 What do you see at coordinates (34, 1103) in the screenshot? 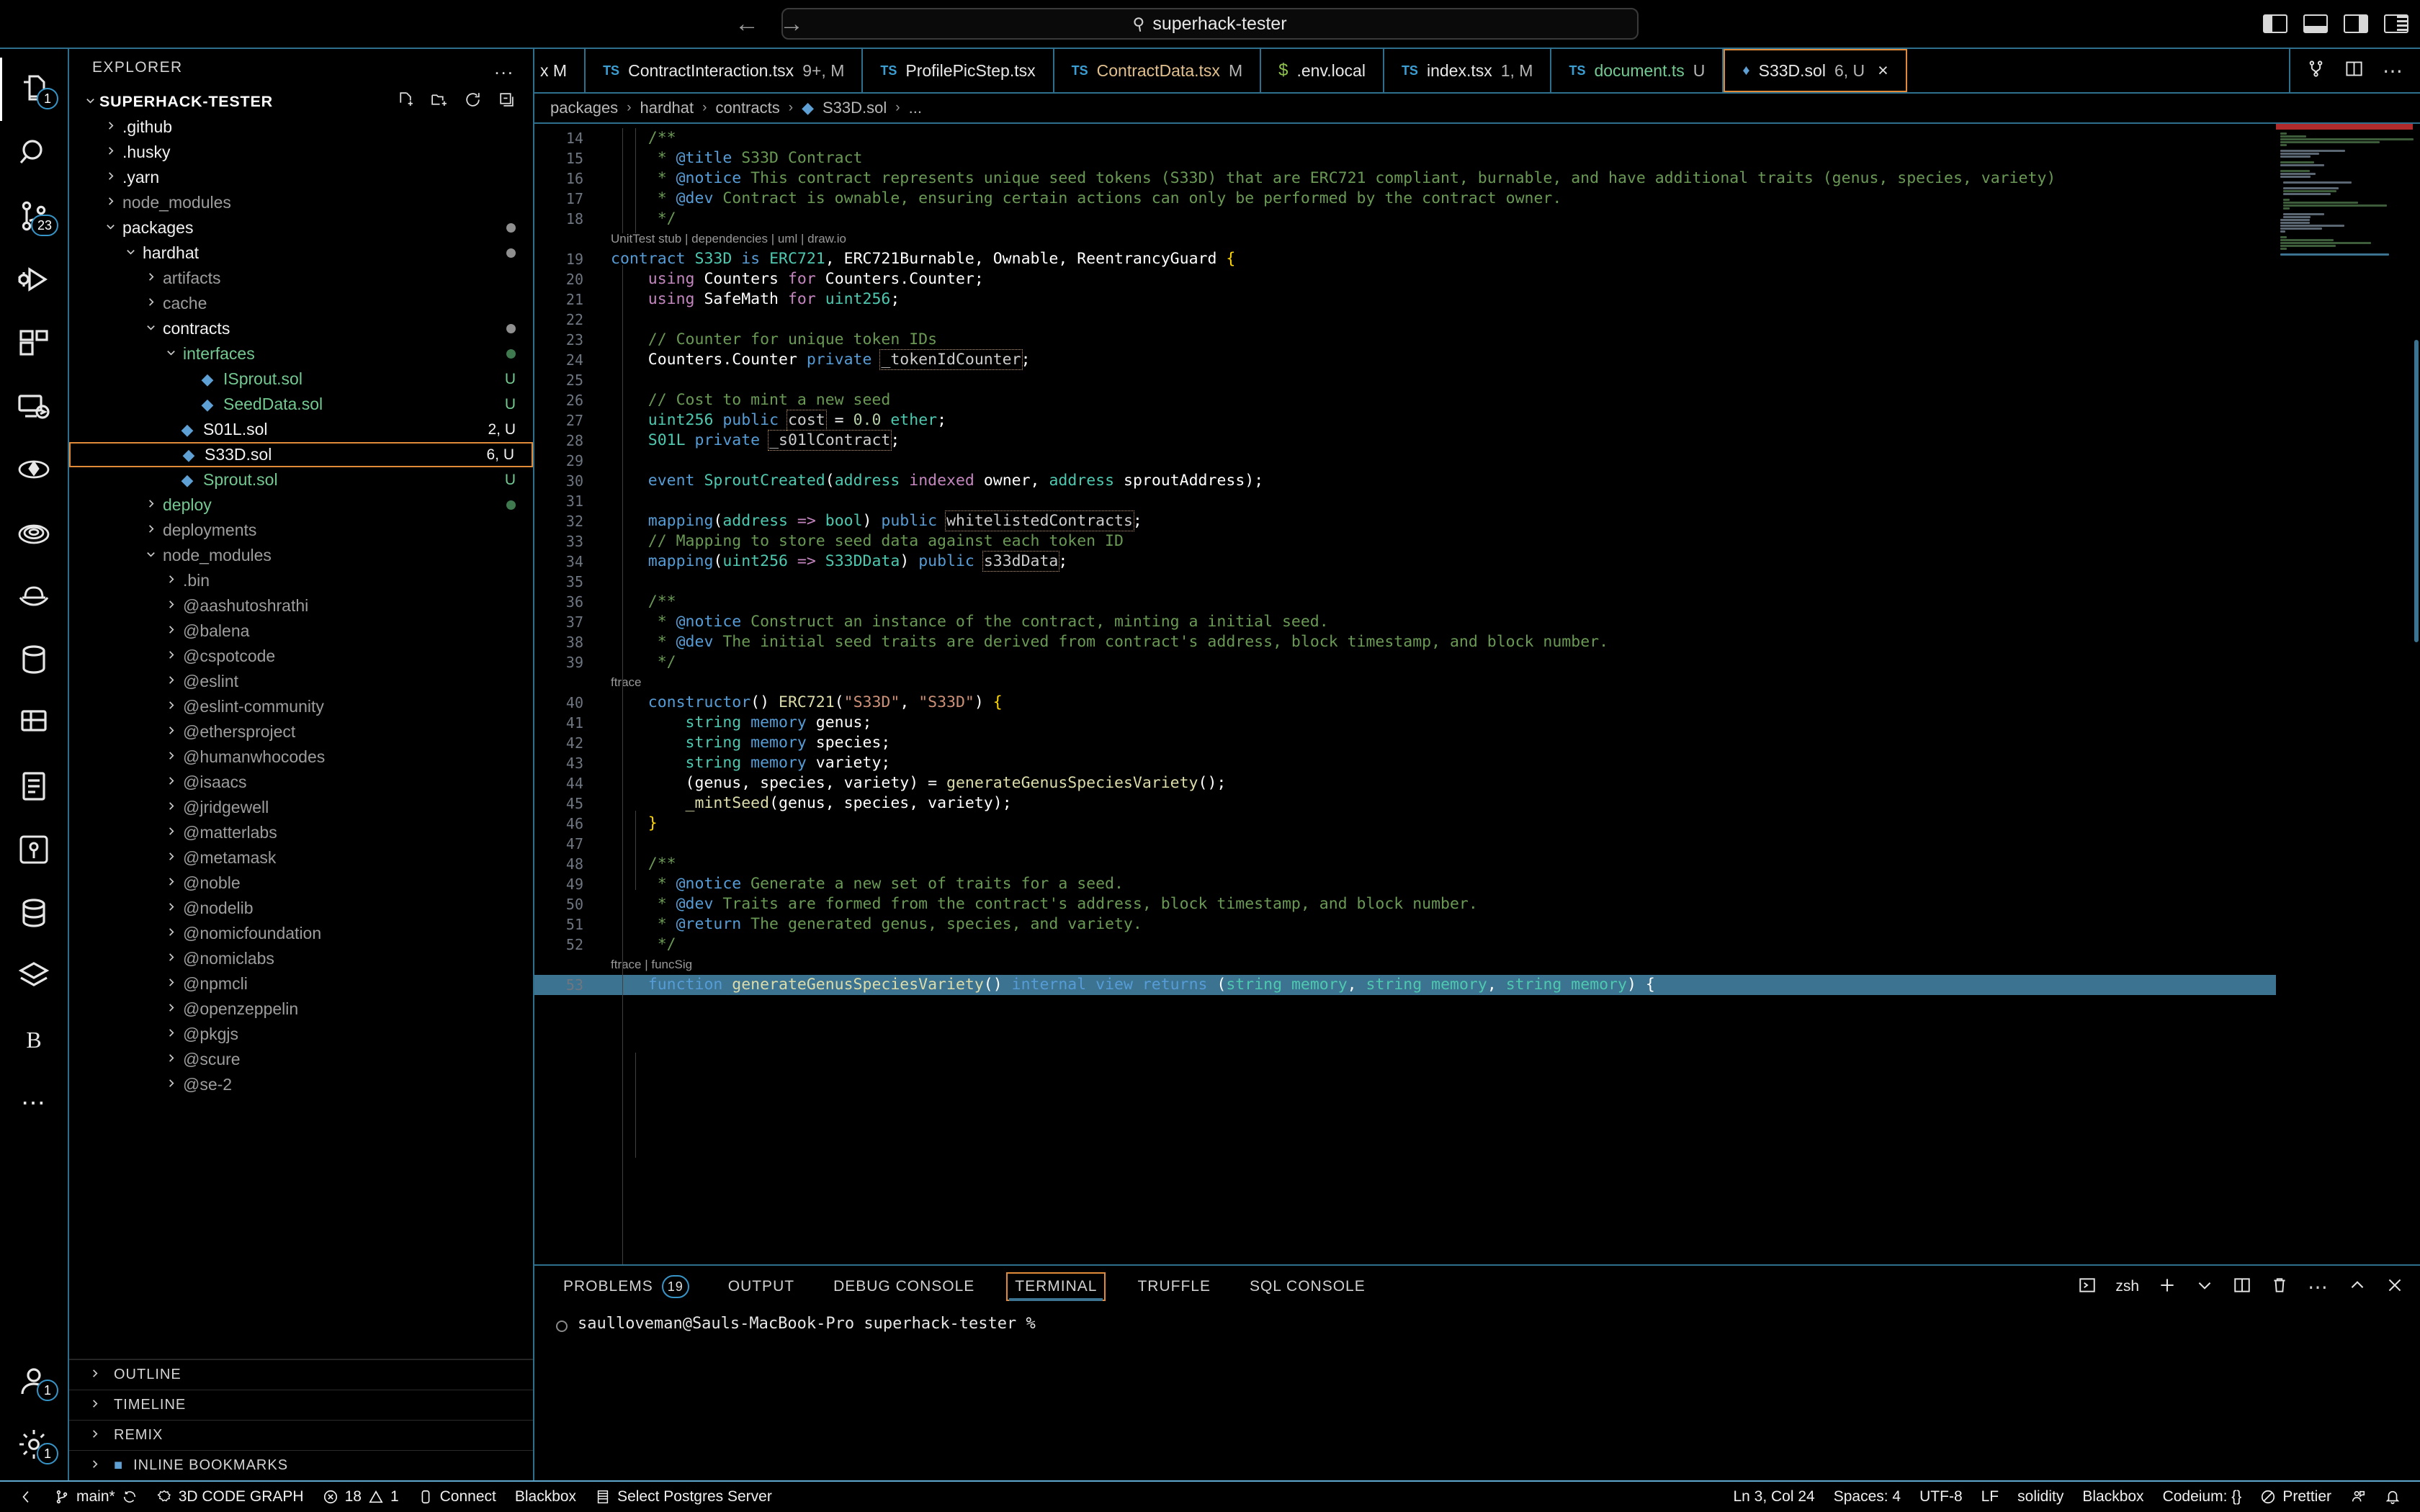
I see `activity-more-views: ⋯` at bounding box center [34, 1103].